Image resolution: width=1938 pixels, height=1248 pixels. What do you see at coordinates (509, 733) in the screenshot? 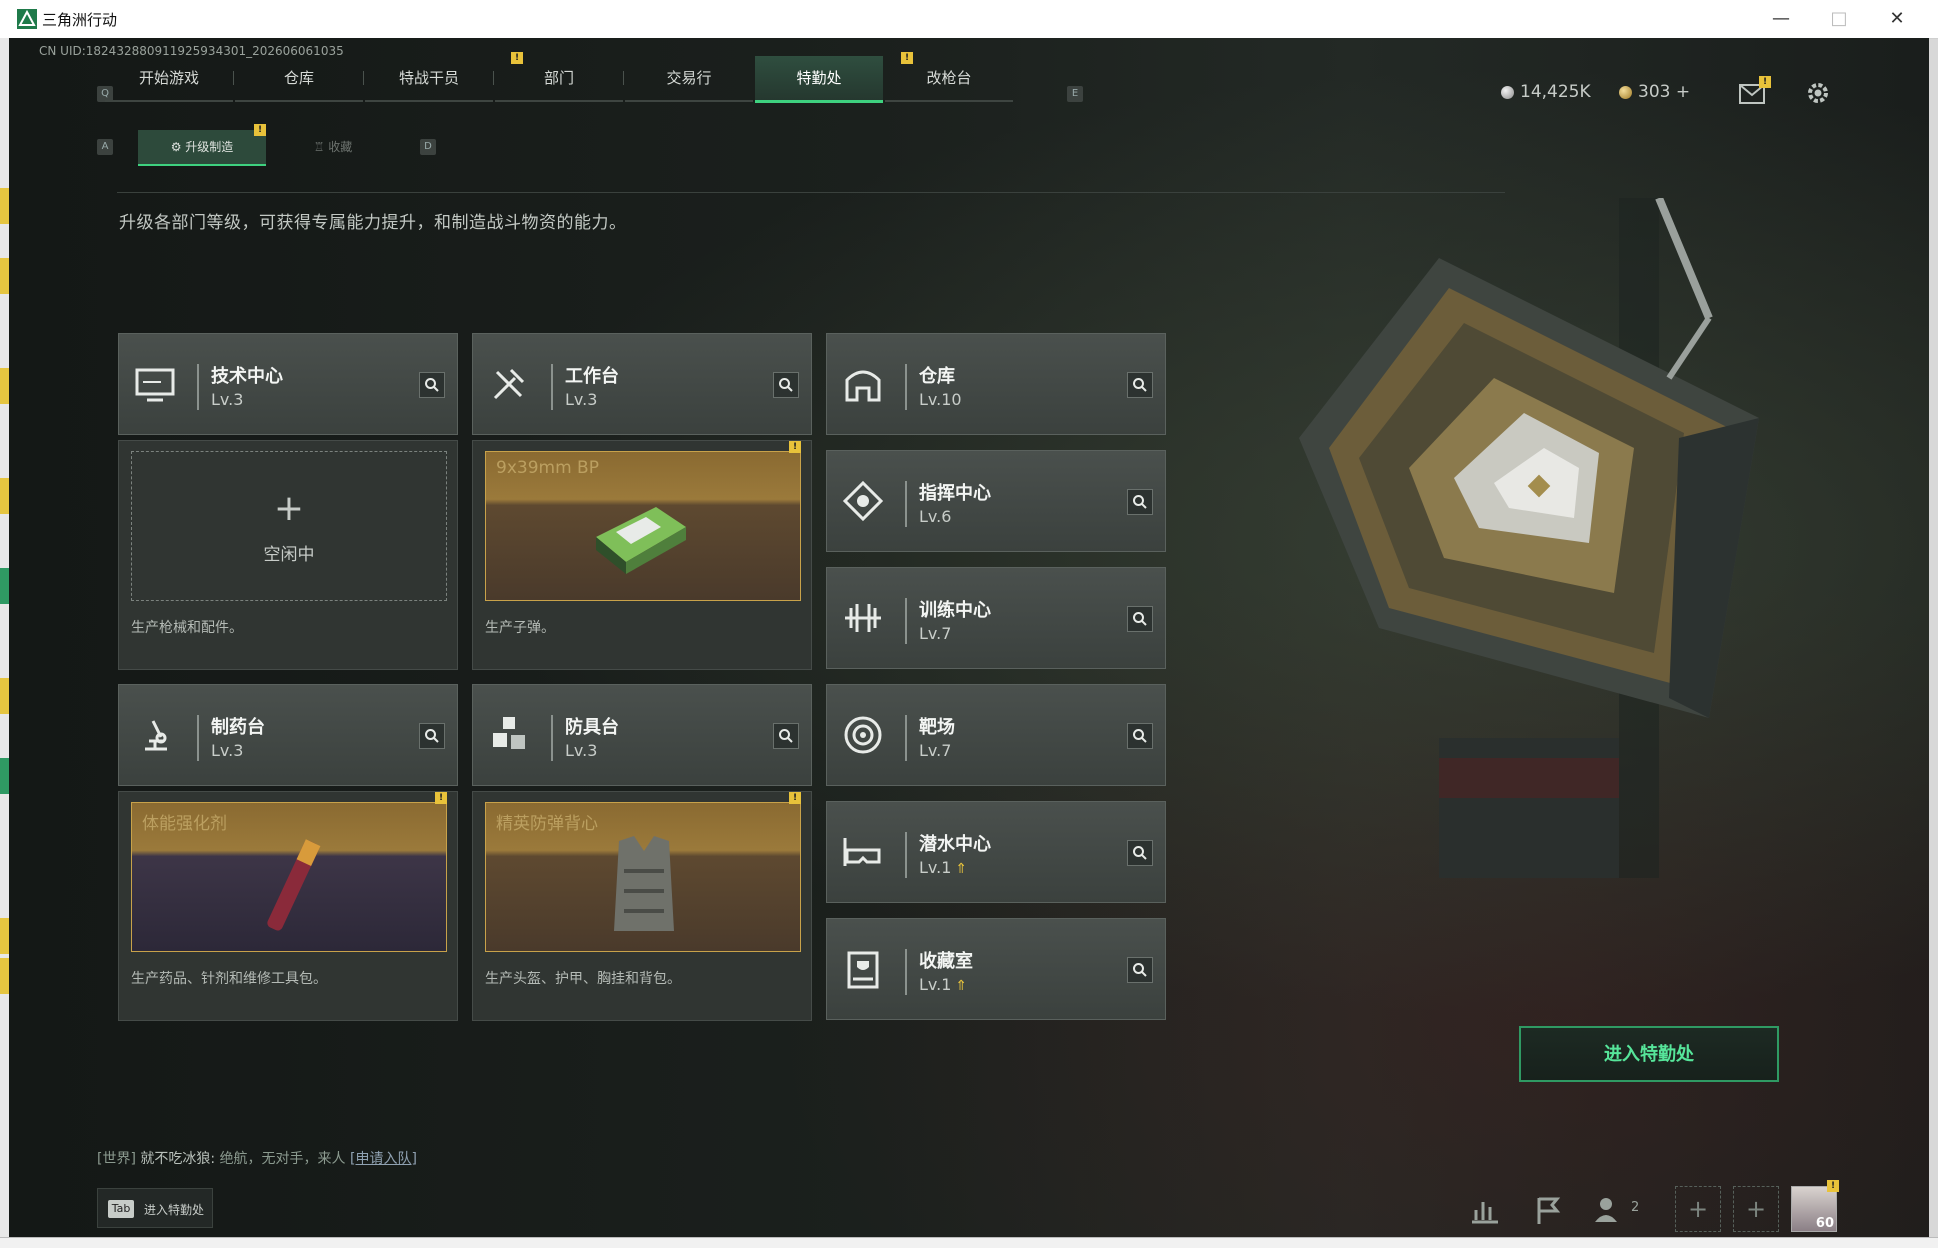
I see `cubes-icon` at bounding box center [509, 733].